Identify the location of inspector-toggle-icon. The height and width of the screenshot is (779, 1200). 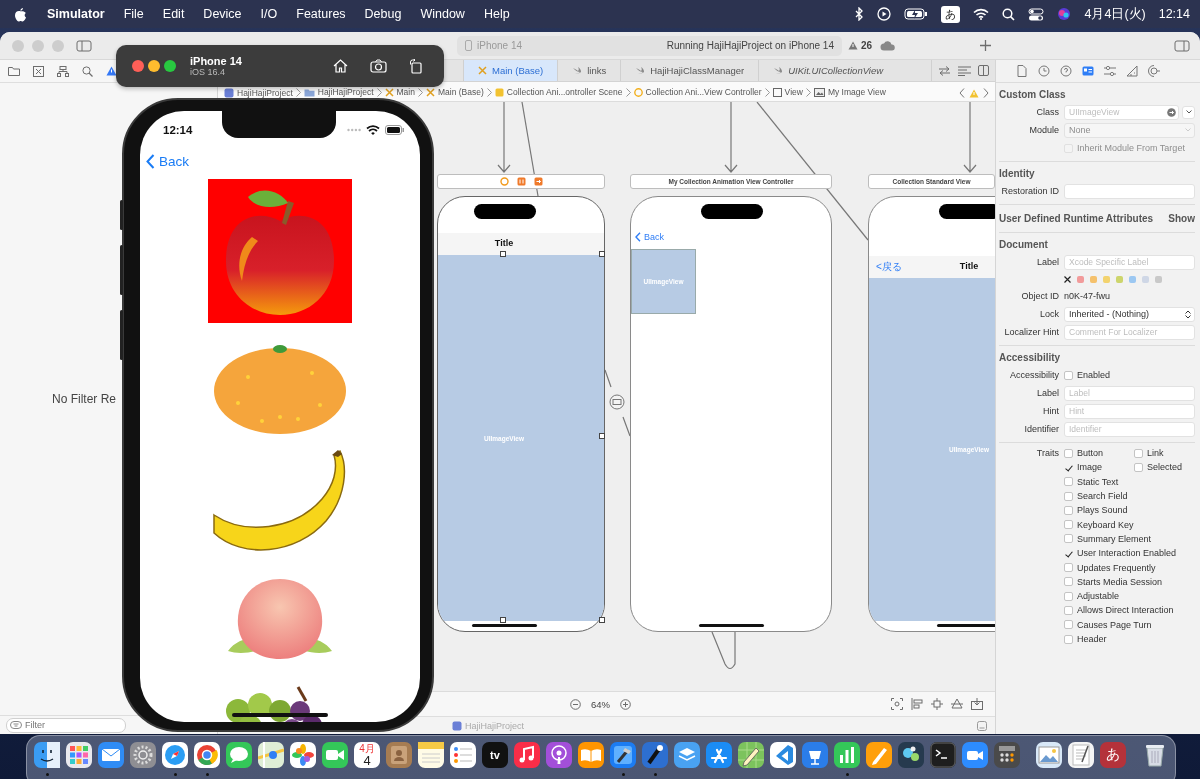
(1182, 45).